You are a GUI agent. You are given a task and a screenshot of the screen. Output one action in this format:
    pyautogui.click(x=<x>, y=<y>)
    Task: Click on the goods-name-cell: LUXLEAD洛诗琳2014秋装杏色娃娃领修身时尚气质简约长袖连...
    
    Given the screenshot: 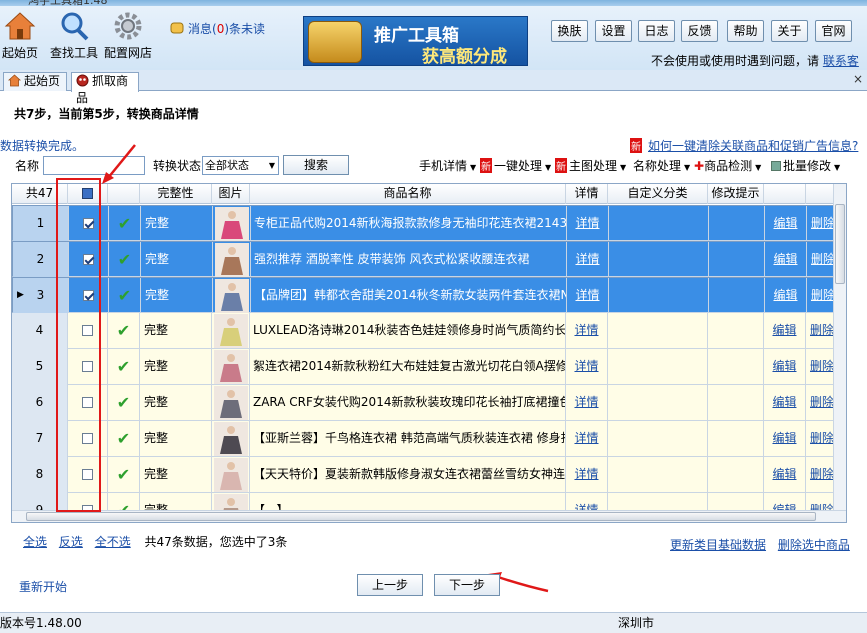 What is the action you would take?
    pyautogui.click(x=408, y=331)
    